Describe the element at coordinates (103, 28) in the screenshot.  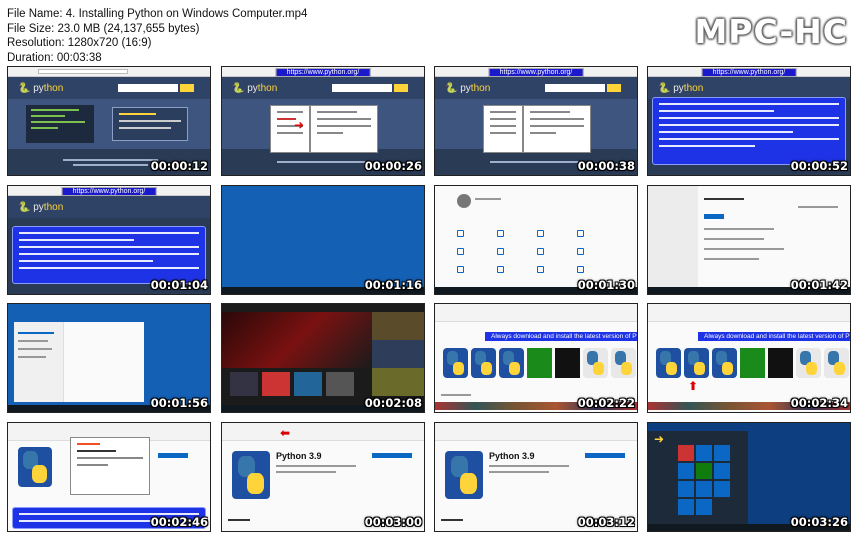
I see `file-size: File Size: 23.0 MB (24,137,655 bytes)` at that location.